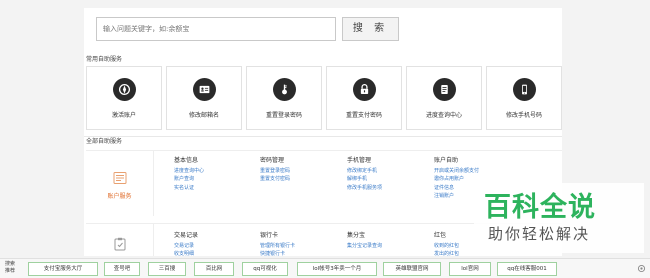  Describe the element at coordinates (456, 171) in the screenshot. I see `service-link: 开启或关闭余额支付` at that location.